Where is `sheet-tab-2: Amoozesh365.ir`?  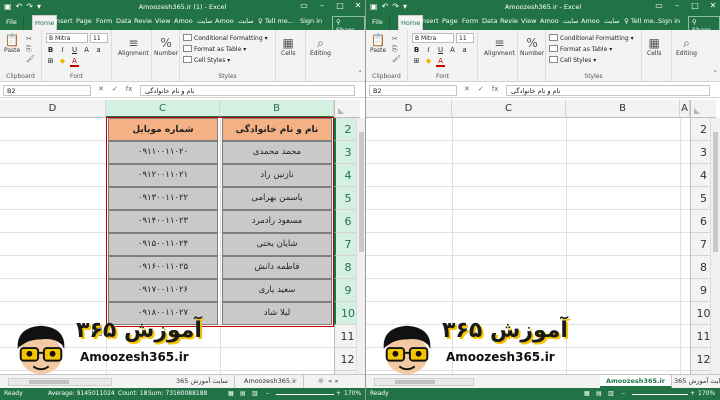
sheet-tab-2: Amoozesh365.ir is located at coordinates (271, 381).